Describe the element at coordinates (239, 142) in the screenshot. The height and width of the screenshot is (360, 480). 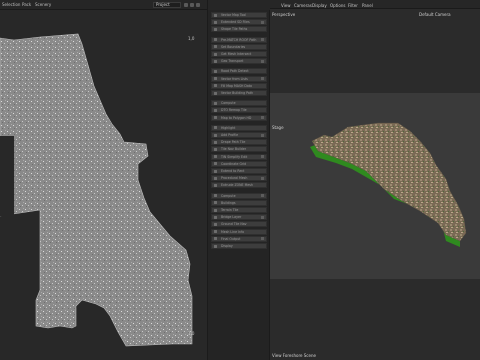
I see `node-item: Drape Path Tile` at that location.